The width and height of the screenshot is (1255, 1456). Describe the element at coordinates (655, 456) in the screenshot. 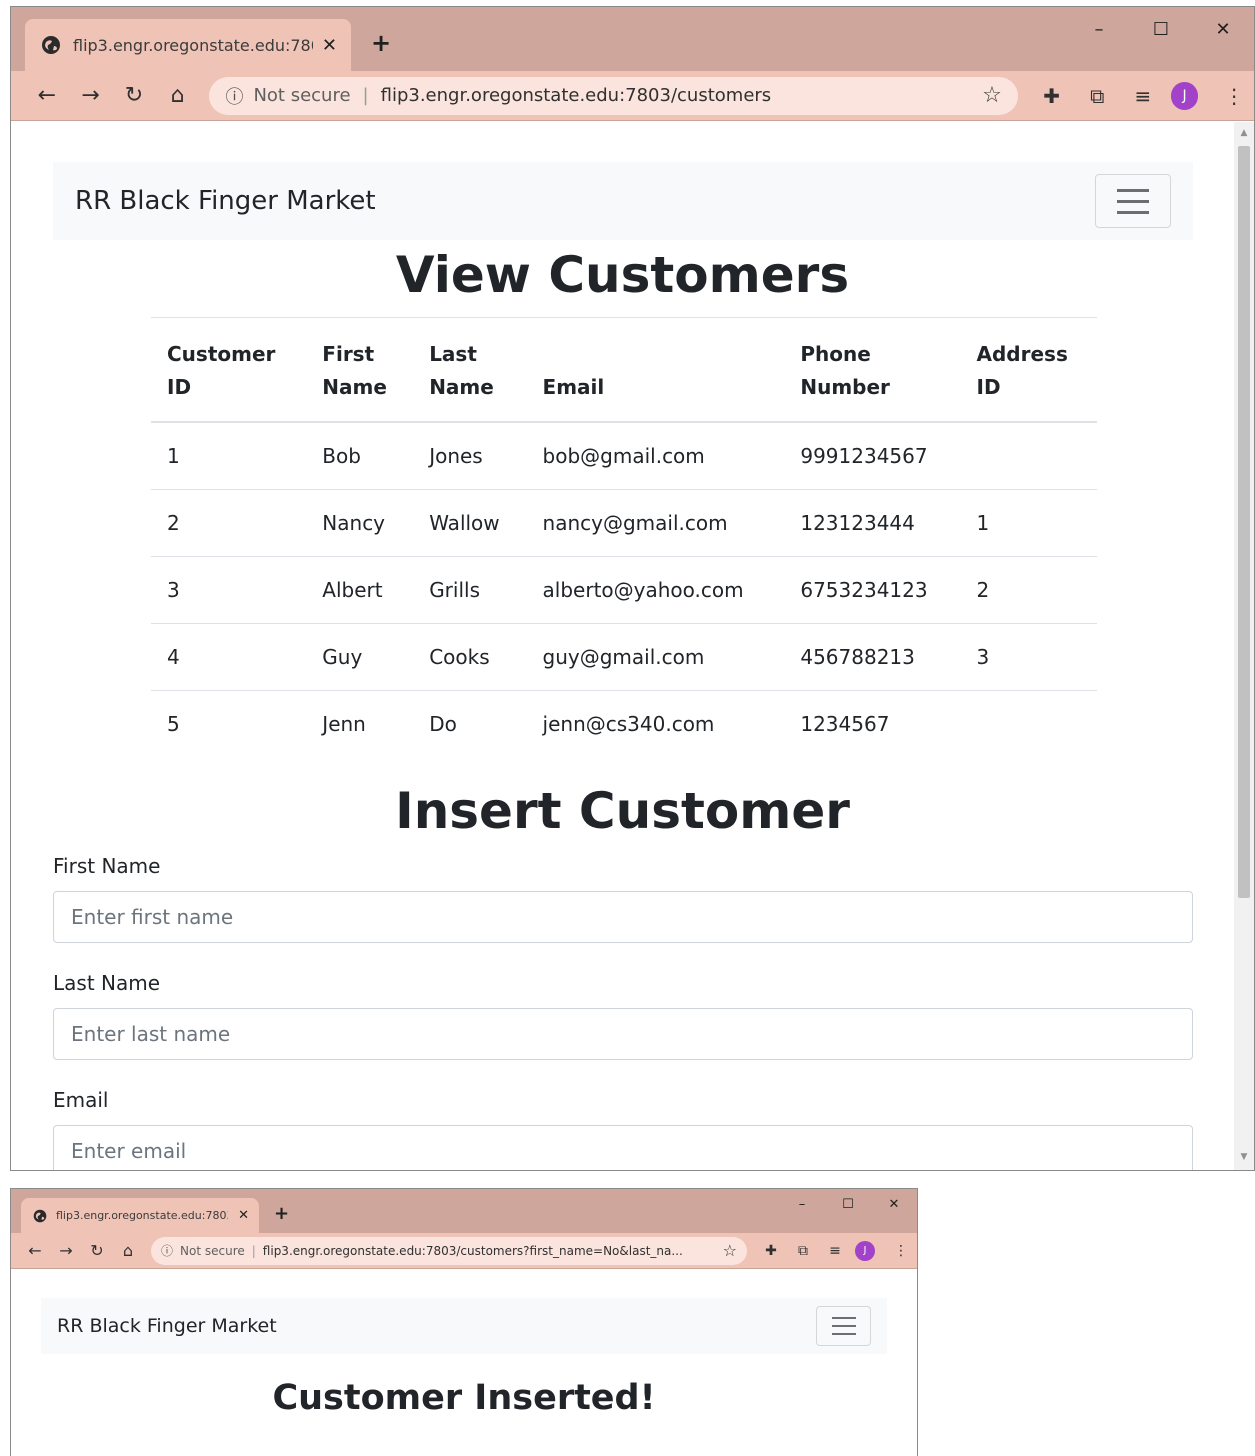

I see `table-cell: bob@gmail.com` at that location.